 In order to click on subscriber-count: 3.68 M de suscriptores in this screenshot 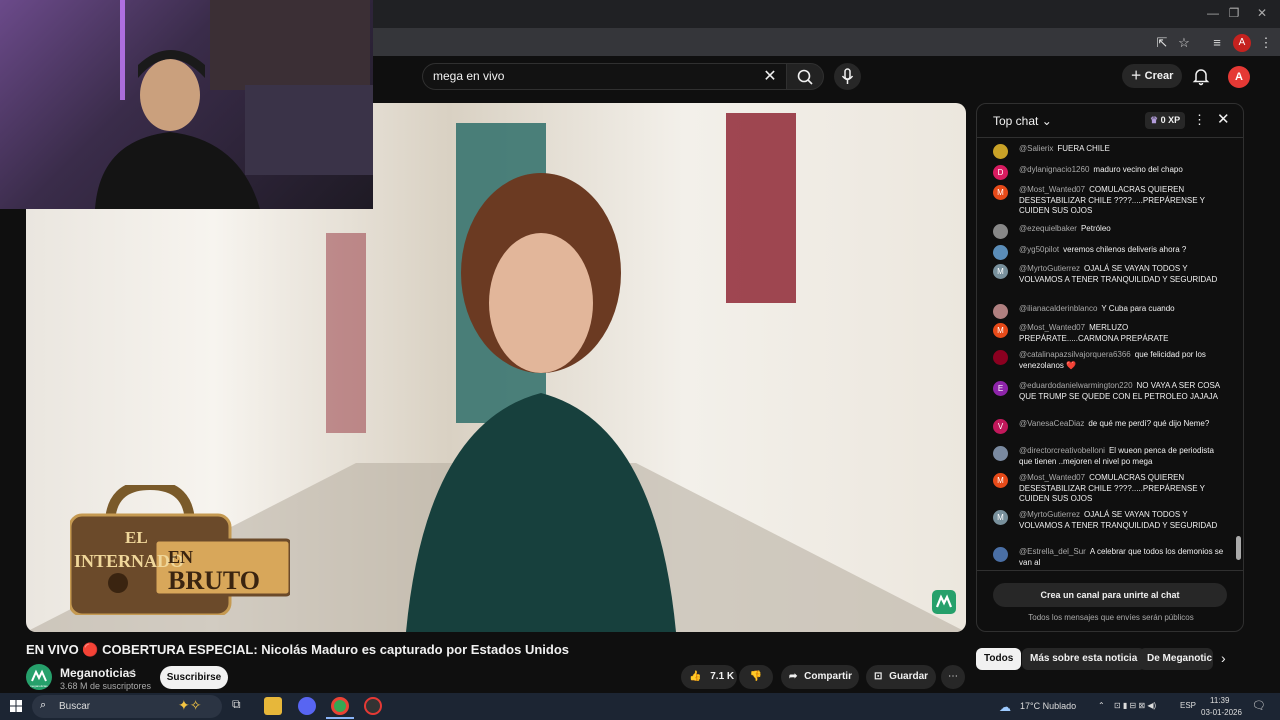, I will do `click(106, 686)`.